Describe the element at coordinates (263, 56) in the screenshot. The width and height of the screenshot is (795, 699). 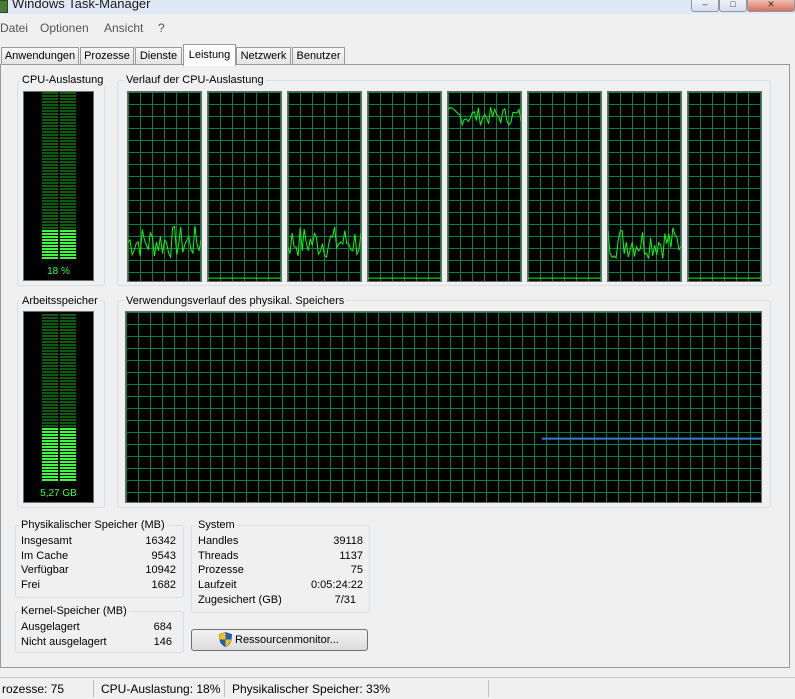
I see `tab-netzwerk: Netzwerk` at that location.